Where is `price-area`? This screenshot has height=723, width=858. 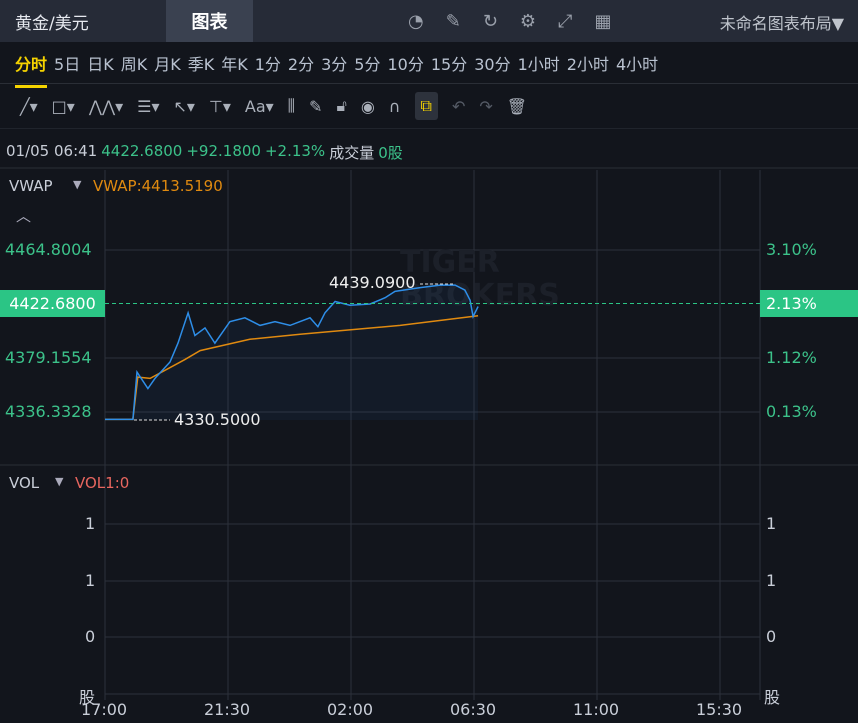 price-area is located at coordinates (292, 352).